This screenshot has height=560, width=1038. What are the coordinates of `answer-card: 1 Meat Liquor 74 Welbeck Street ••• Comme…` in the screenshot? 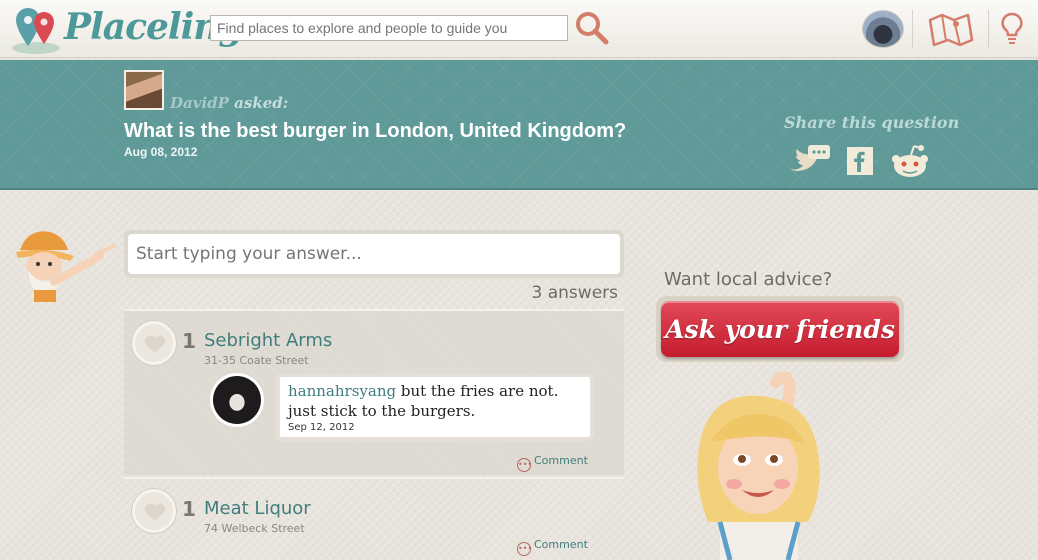 It's located at (374, 518).